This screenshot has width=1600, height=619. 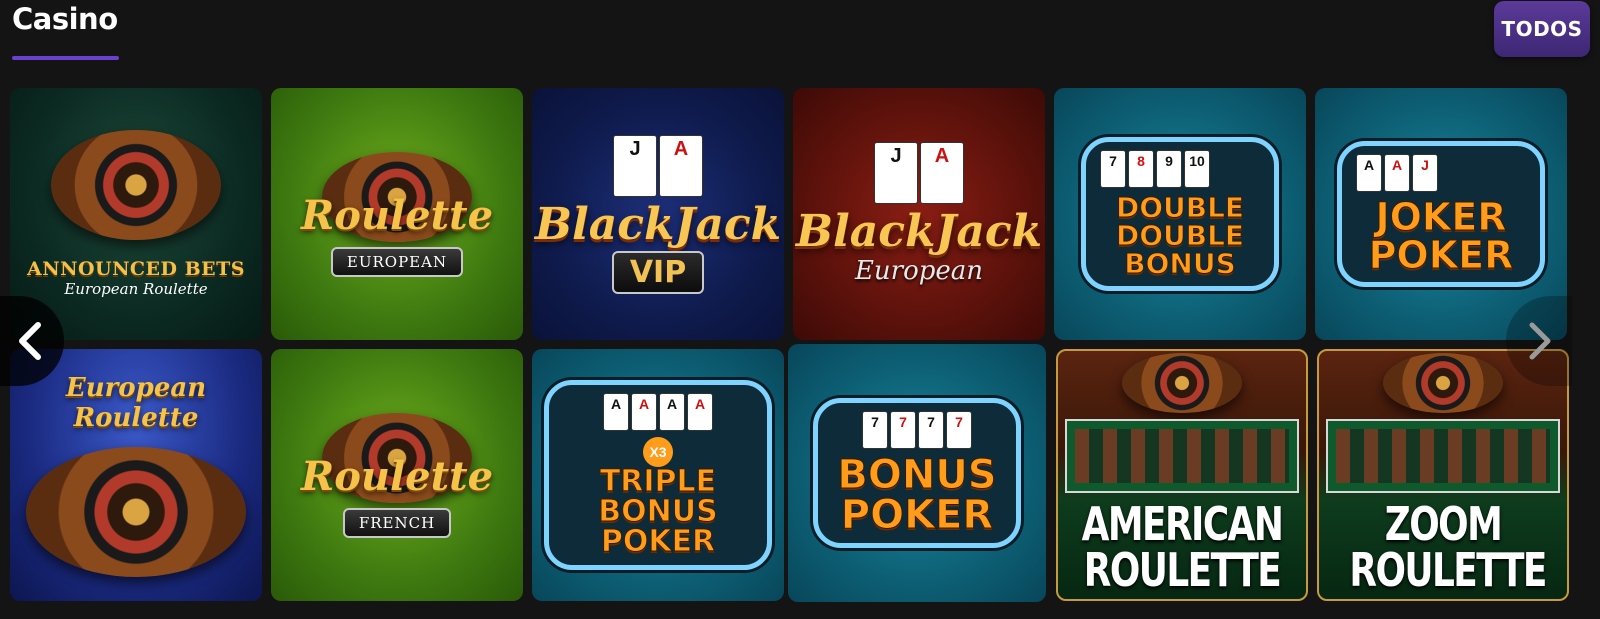 I want to click on game-tile-roulette-european: Roulette EUROPEAN, so click(x=397, y=214).